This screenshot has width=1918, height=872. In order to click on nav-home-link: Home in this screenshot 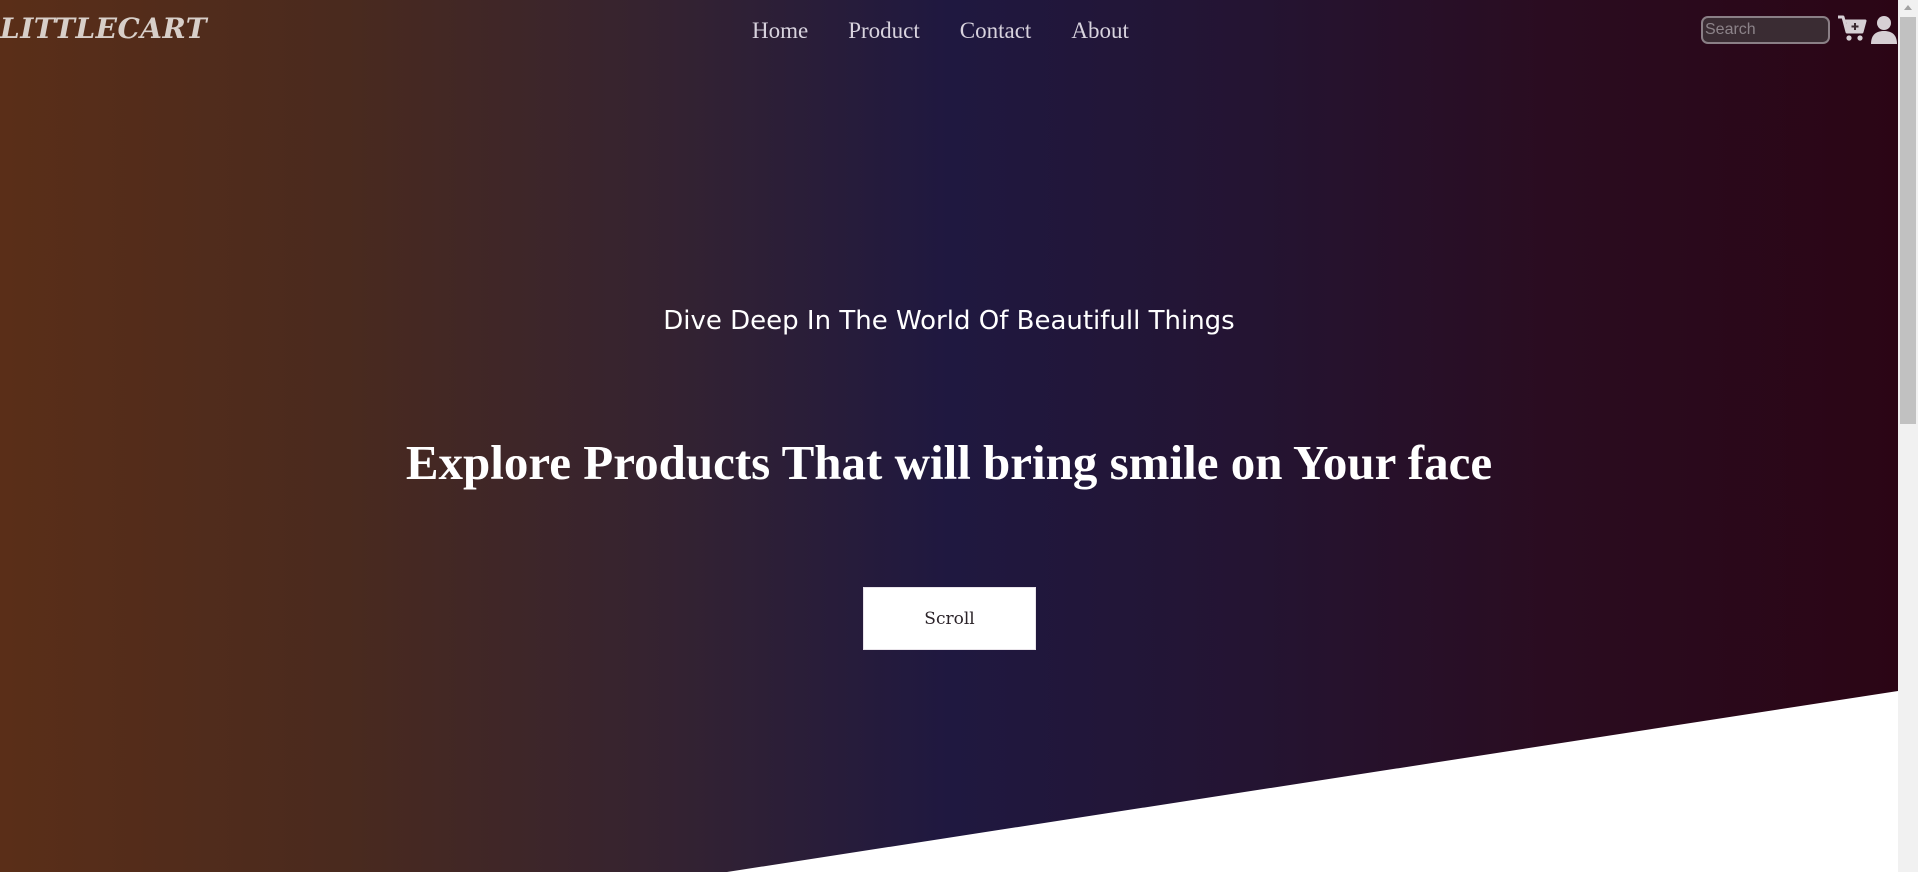, I will do `click(780, 31)`.